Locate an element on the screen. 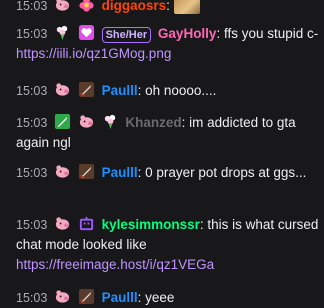  message-link: https://iili.io/qz1GMog.png is located at coordinates (93, 53).